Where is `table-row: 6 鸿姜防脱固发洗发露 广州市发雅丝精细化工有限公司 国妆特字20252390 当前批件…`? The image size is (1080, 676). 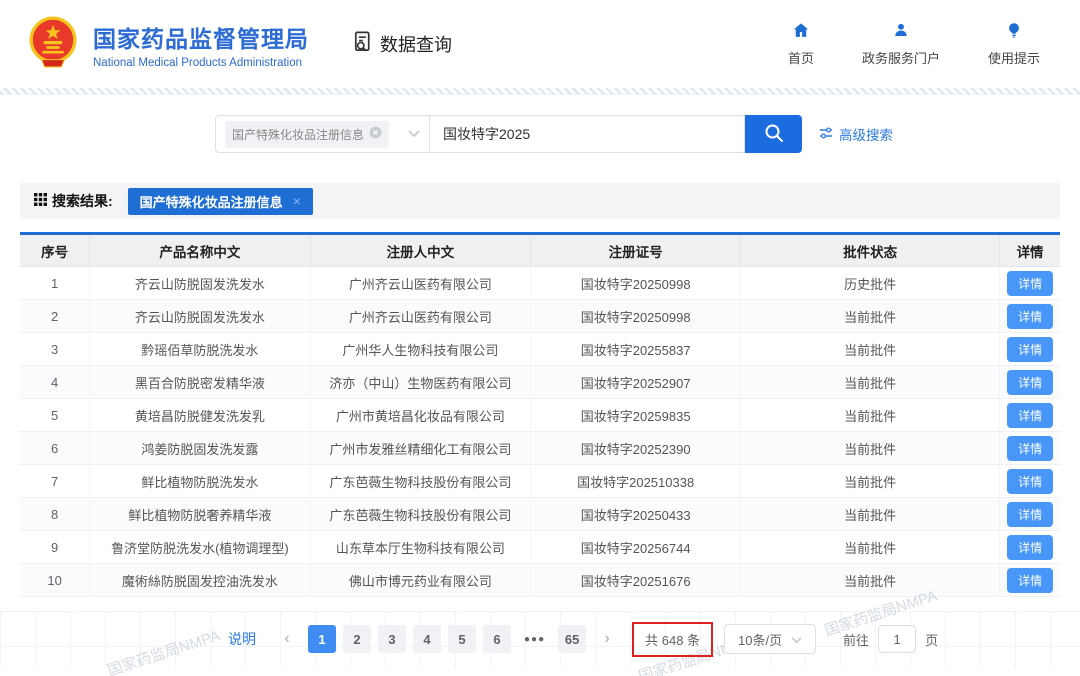 table-row: 6 鸿姜防脱固发洗发露 广州市发雅丝精细化工有限公司 国妆特字20252390 当前批件… is located at coordinates (540, 448).